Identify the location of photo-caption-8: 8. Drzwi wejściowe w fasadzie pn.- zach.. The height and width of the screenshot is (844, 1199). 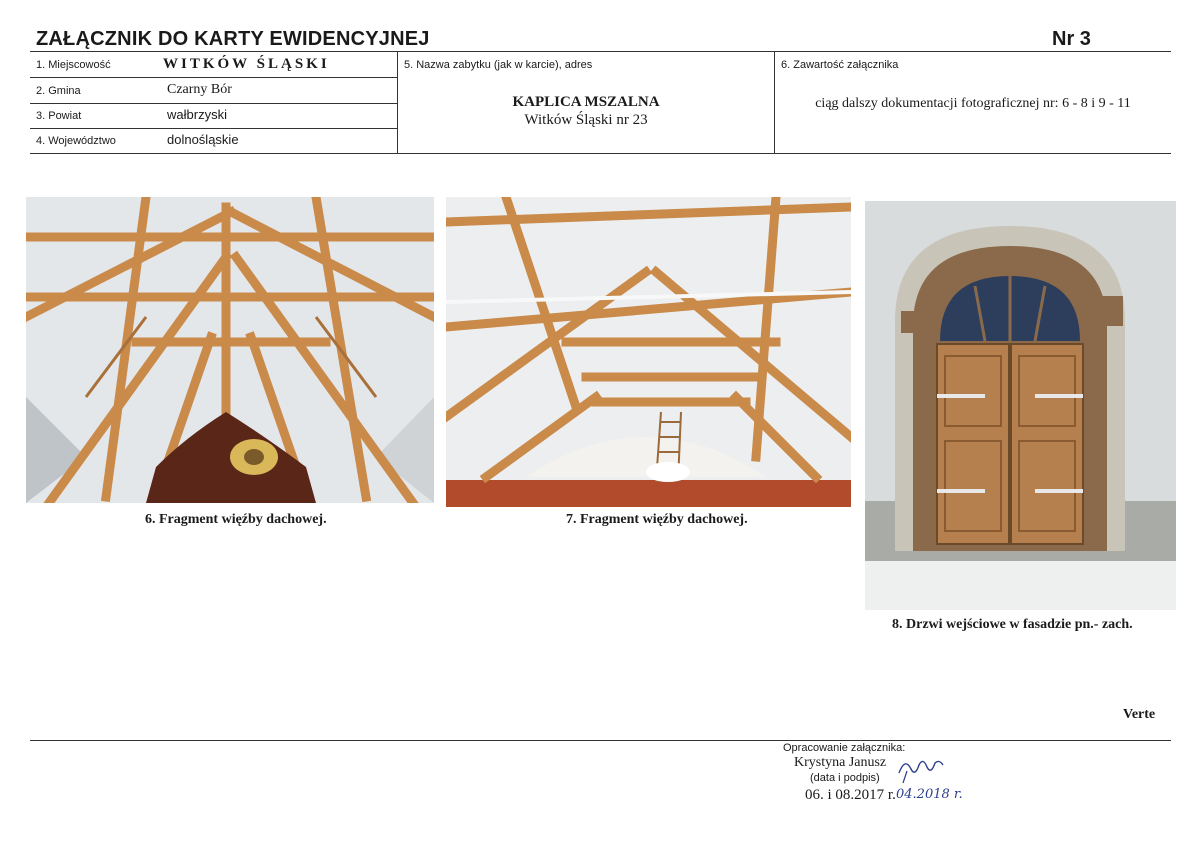
(1012, 624).